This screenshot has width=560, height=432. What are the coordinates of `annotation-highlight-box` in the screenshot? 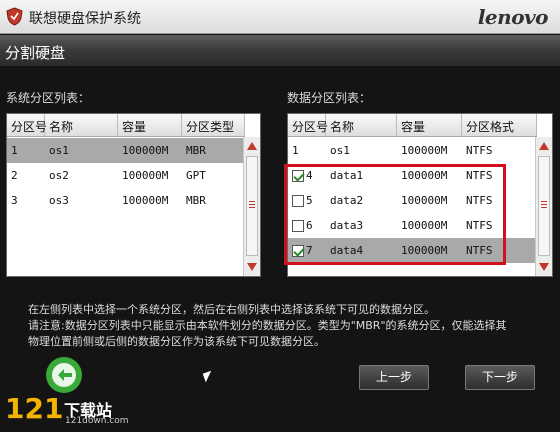 It's located at (395, 214).